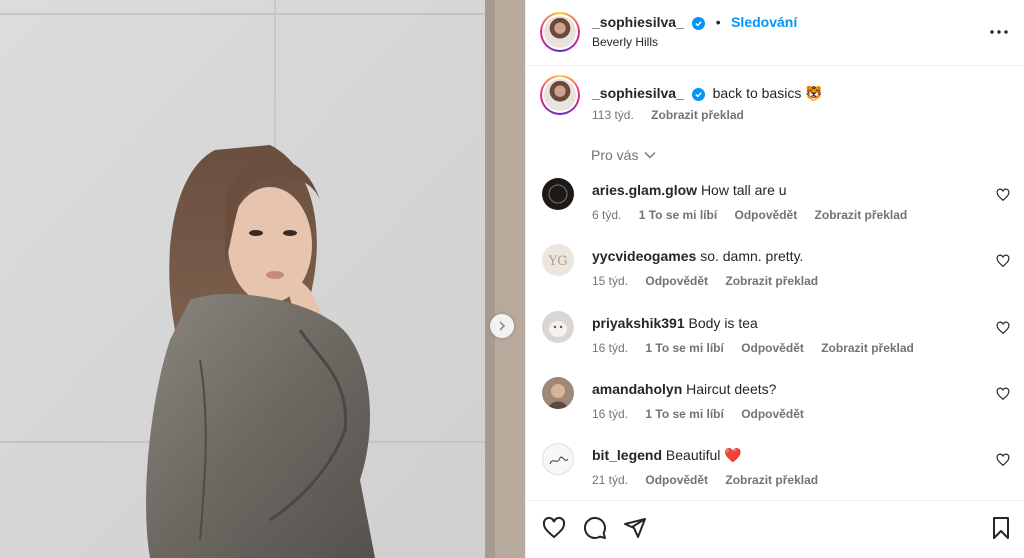 This screenshot has height=558, width=1024. I want to click on comment-icon, so click(594, 527).